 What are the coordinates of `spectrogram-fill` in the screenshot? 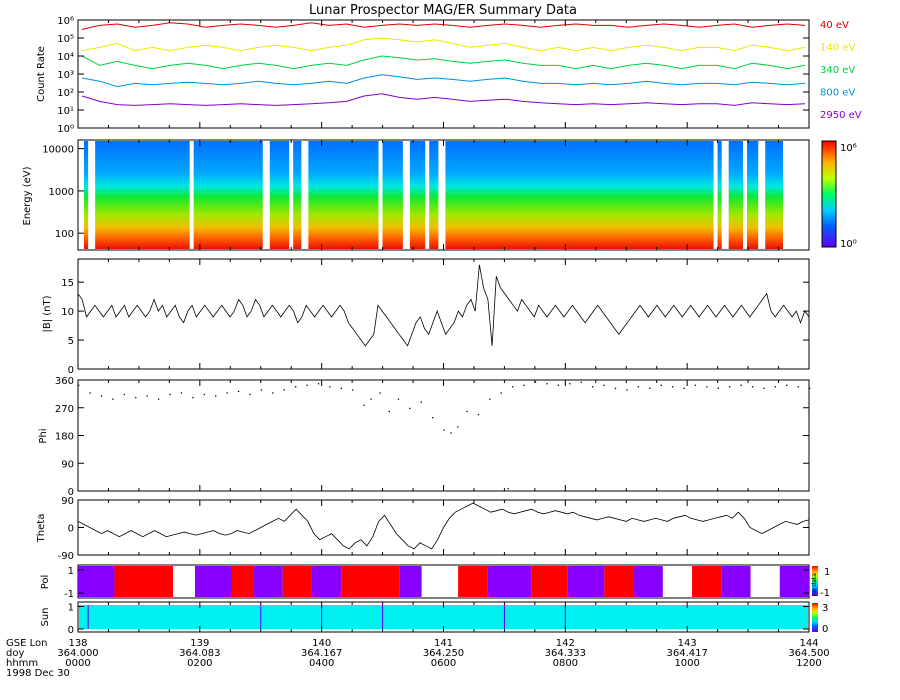 It's located at (434, 195).